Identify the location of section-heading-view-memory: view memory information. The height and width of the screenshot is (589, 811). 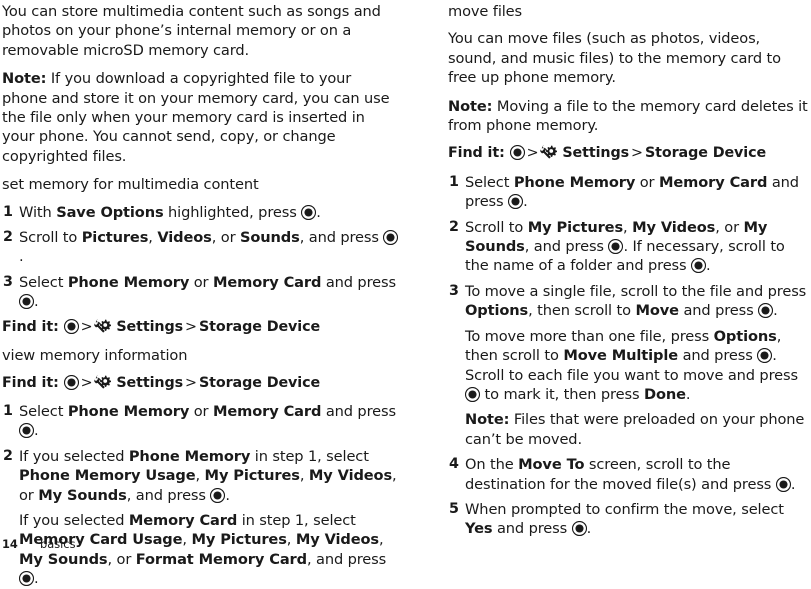
(95, 356).